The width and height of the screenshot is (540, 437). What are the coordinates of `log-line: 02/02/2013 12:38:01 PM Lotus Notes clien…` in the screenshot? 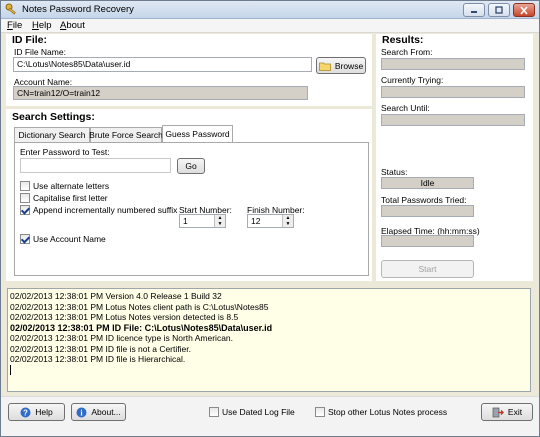 It's located at (139, 306).